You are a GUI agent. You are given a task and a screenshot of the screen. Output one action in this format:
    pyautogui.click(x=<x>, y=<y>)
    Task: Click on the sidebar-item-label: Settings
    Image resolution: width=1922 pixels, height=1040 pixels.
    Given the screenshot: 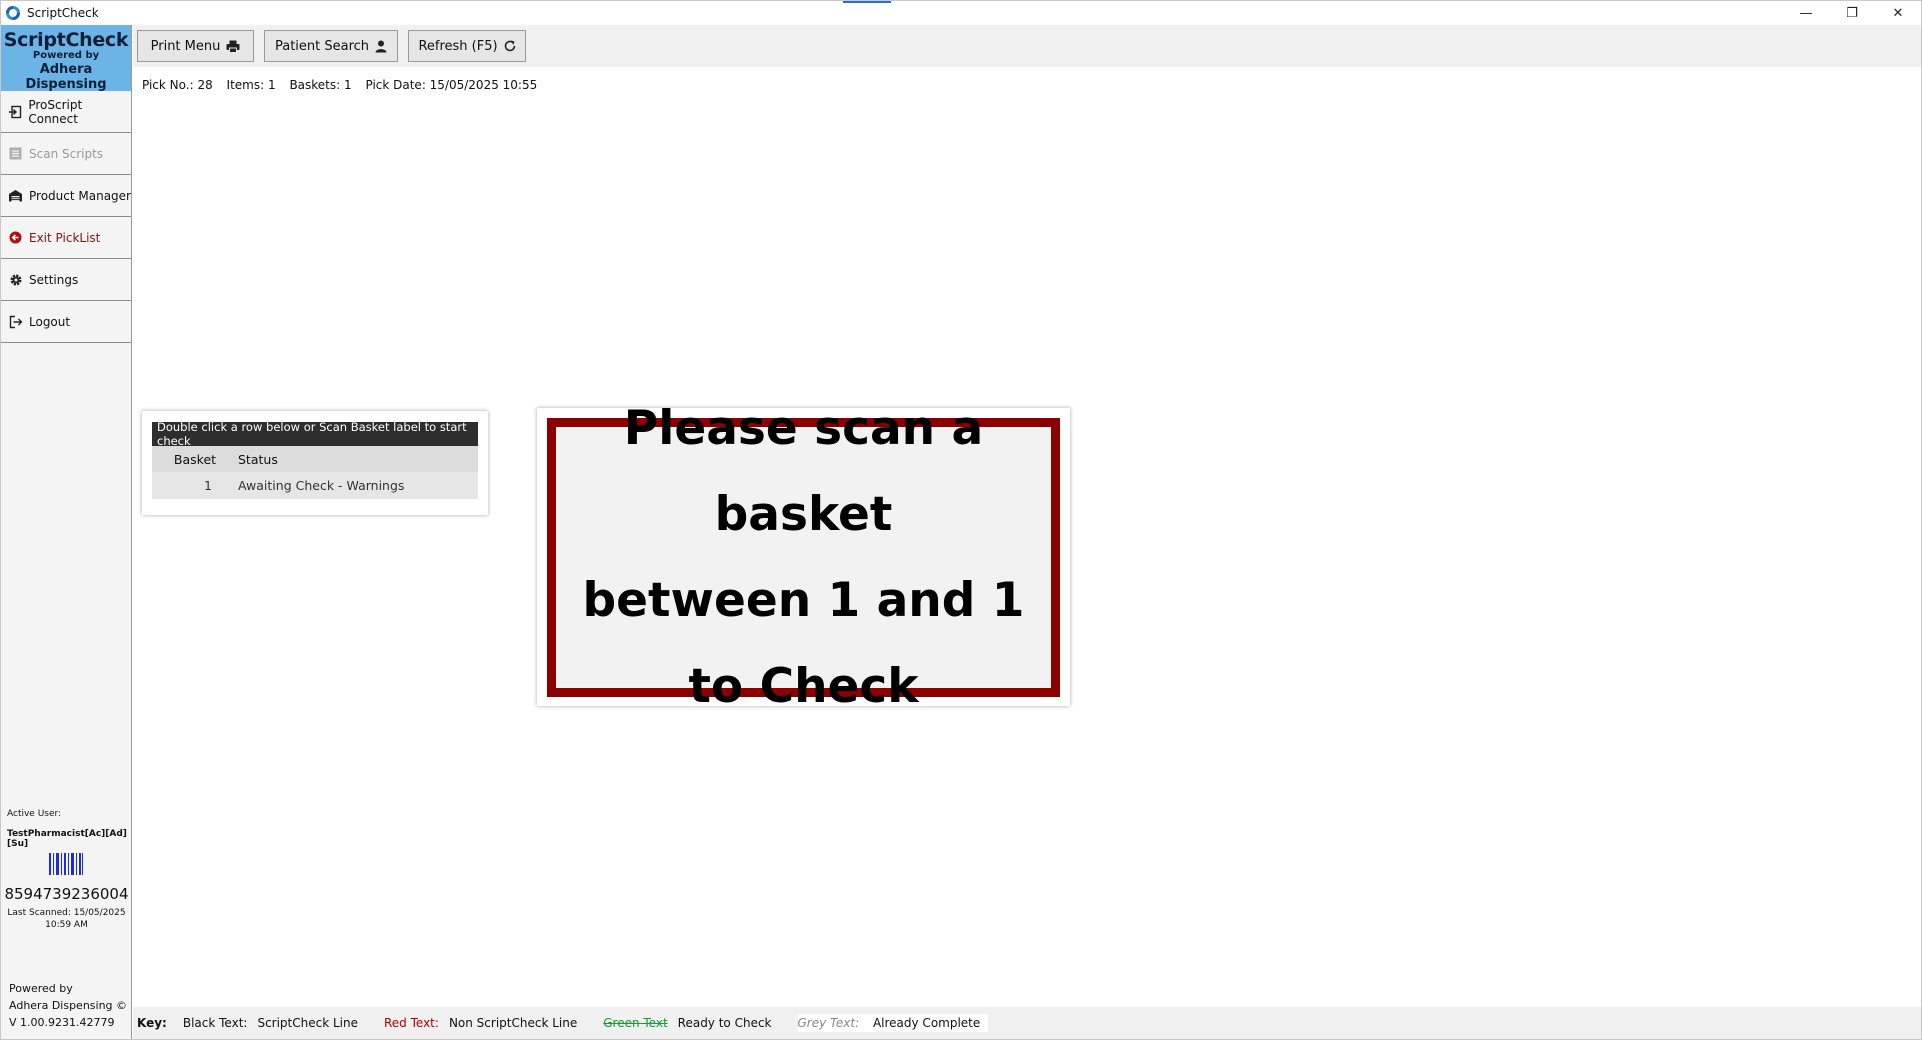 What is the action you would take?
    pyautogui.click(x=54, y=279)
    